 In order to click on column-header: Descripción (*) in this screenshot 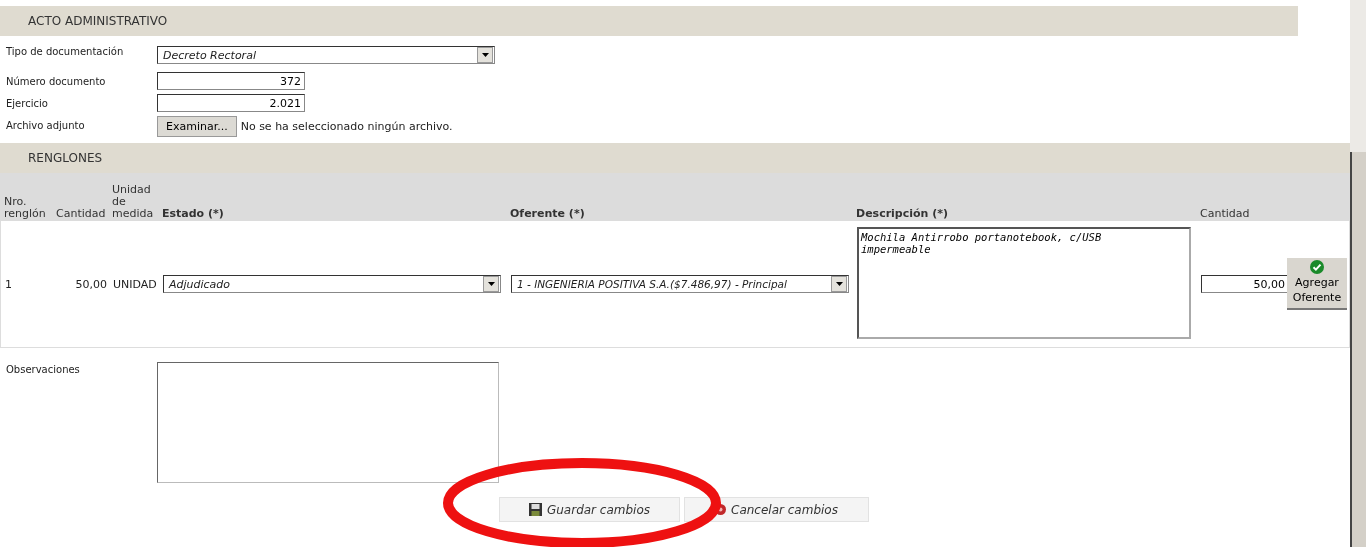, I will do `click(902, 214)`.